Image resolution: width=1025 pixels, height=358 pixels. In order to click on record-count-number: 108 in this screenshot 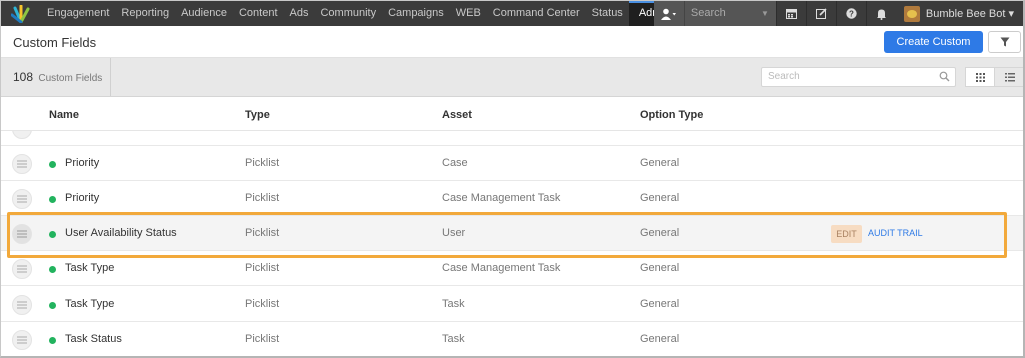, I will do `click(23, 77)`.